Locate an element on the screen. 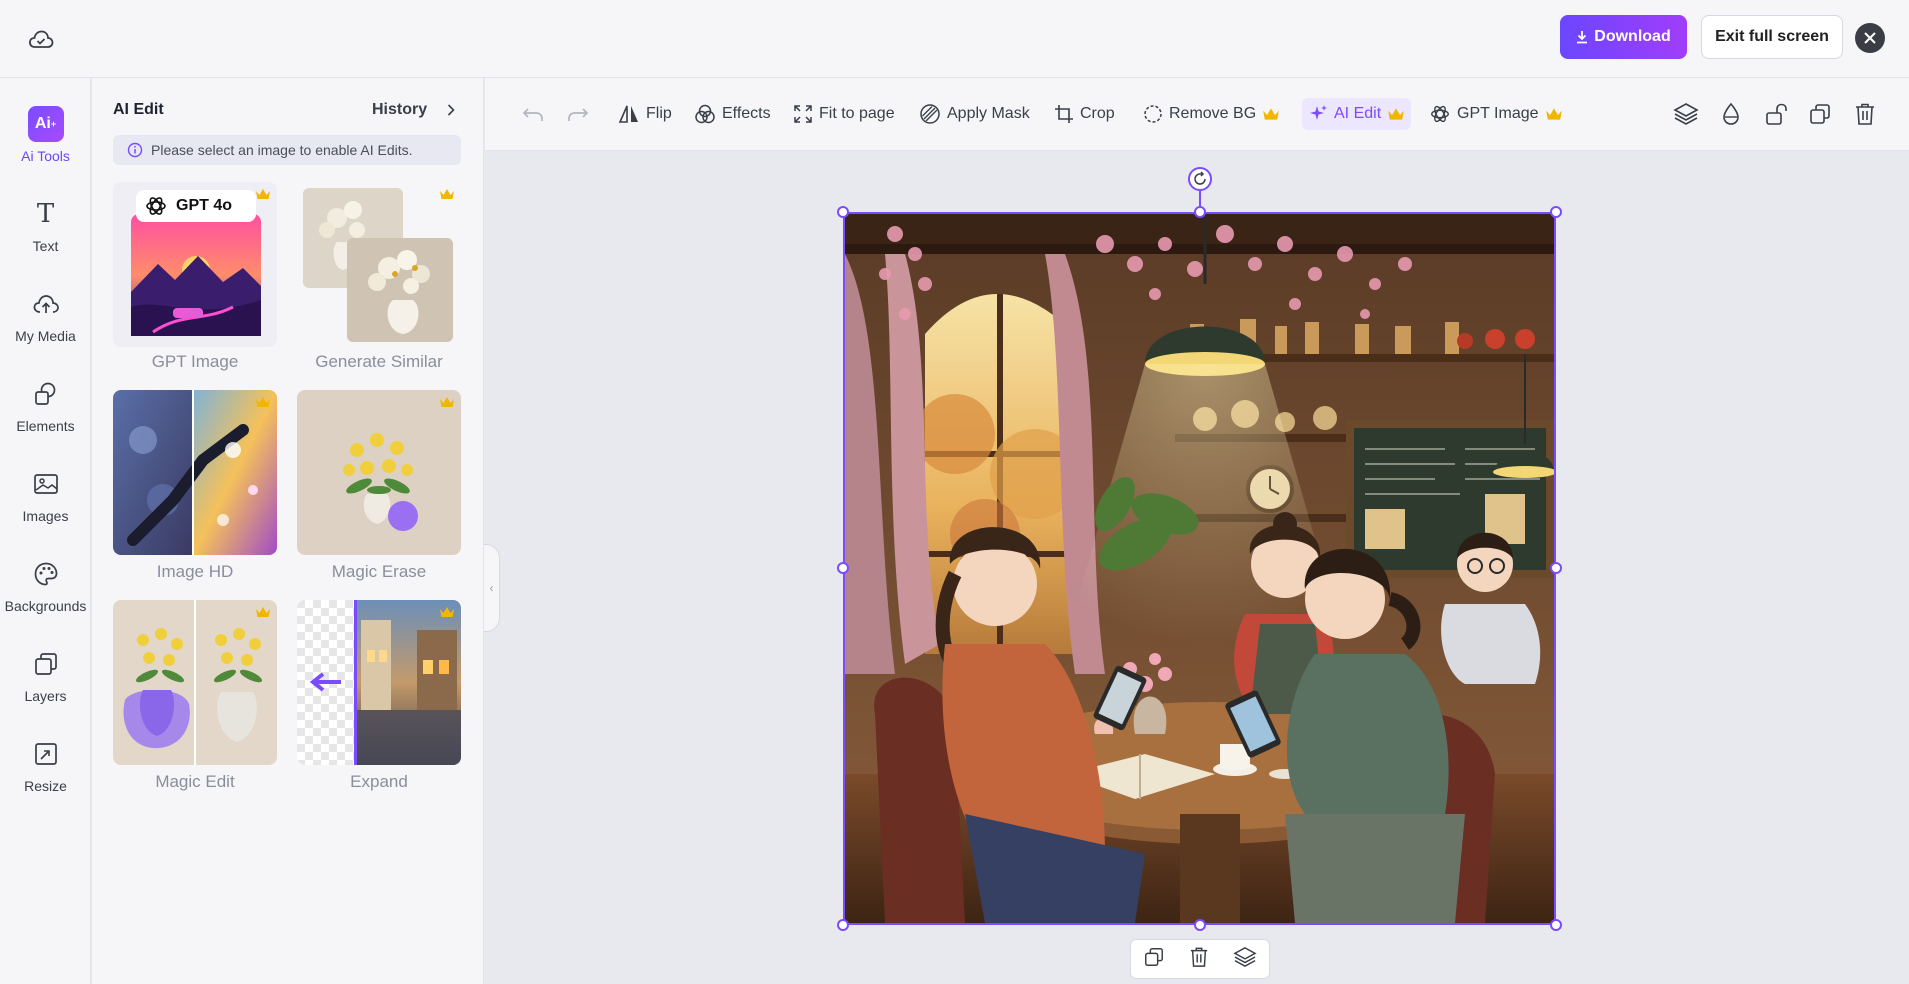  collapse-panel-button: ‹ is located at coordinates (492, 588).